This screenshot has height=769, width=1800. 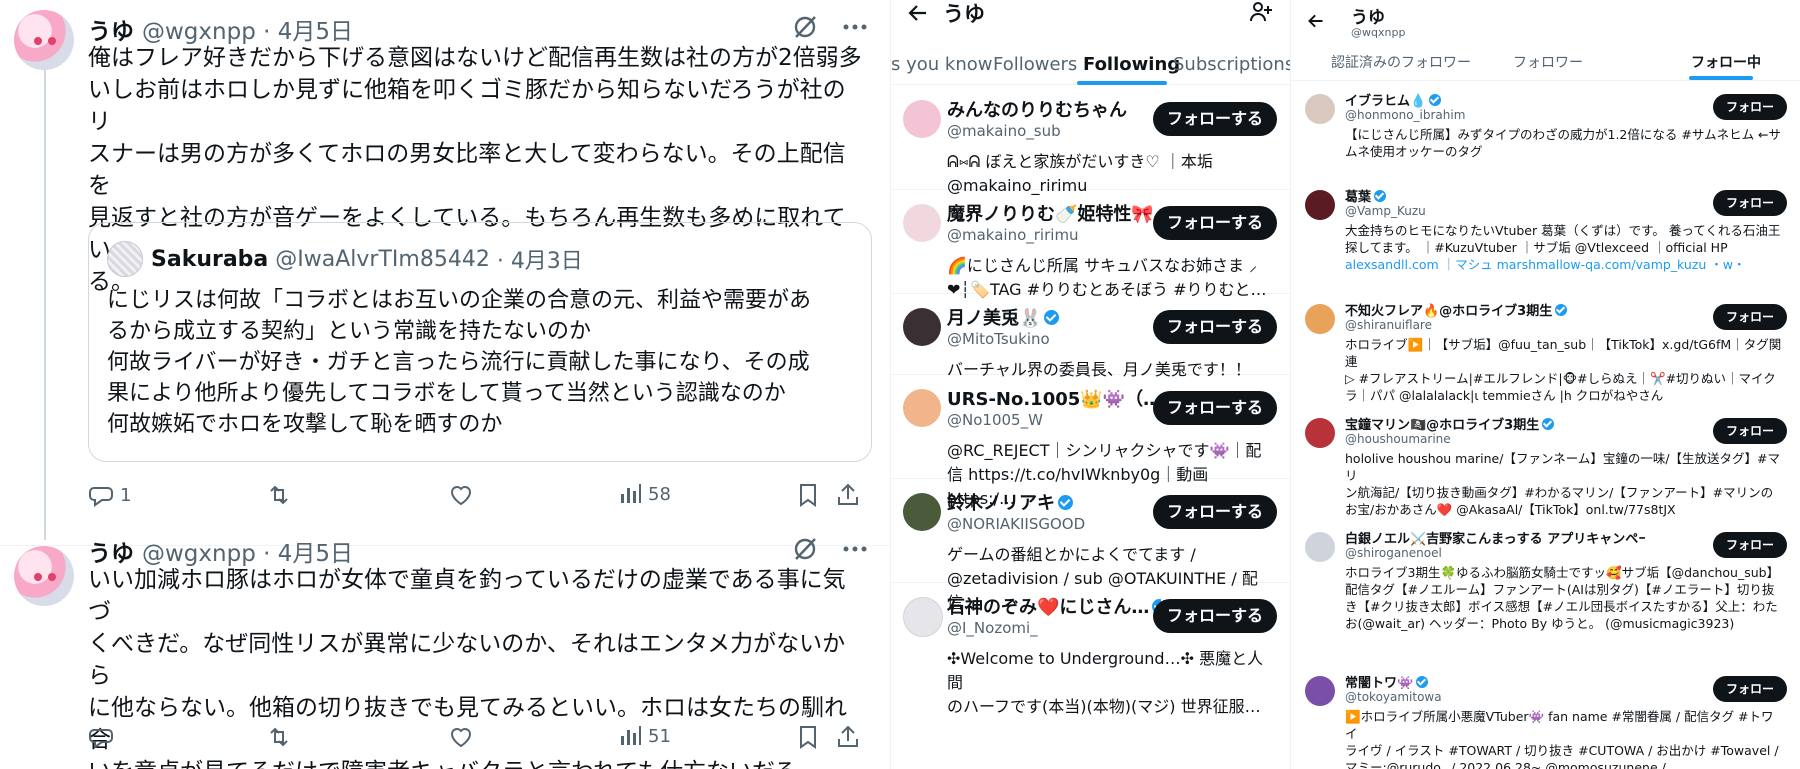 I want to click on user-name: 常闇トワ👾, so click(x=1387, y=681).